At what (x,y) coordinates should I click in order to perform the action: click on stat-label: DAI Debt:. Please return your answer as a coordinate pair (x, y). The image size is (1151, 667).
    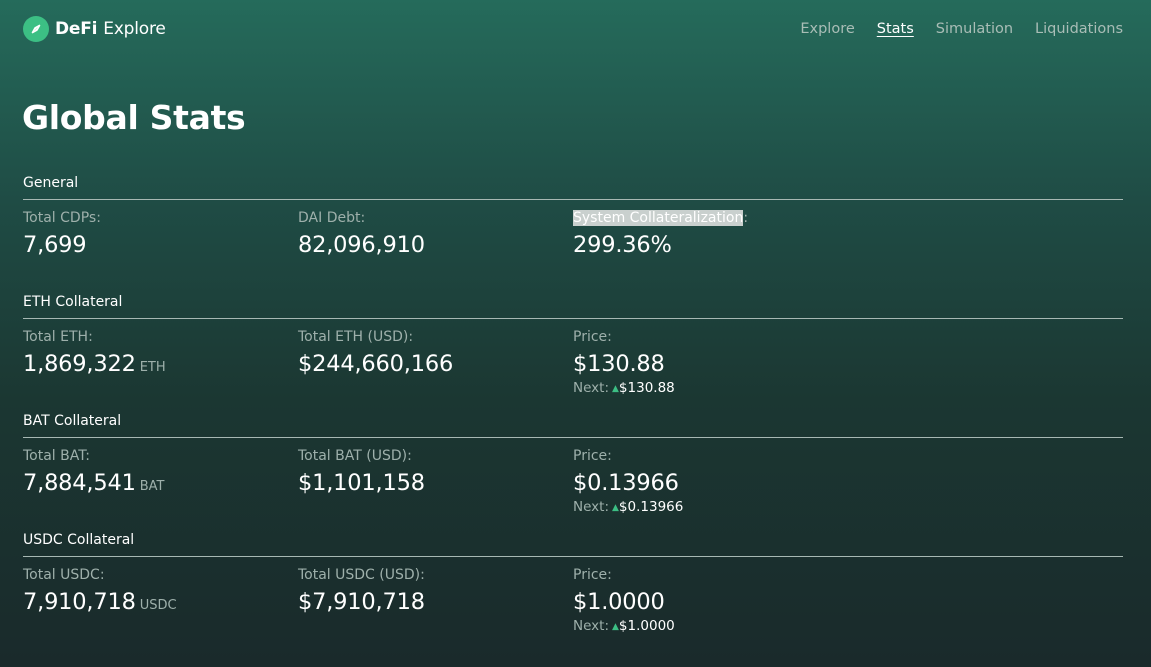
    Looking at the image, I should click on (332, 218).